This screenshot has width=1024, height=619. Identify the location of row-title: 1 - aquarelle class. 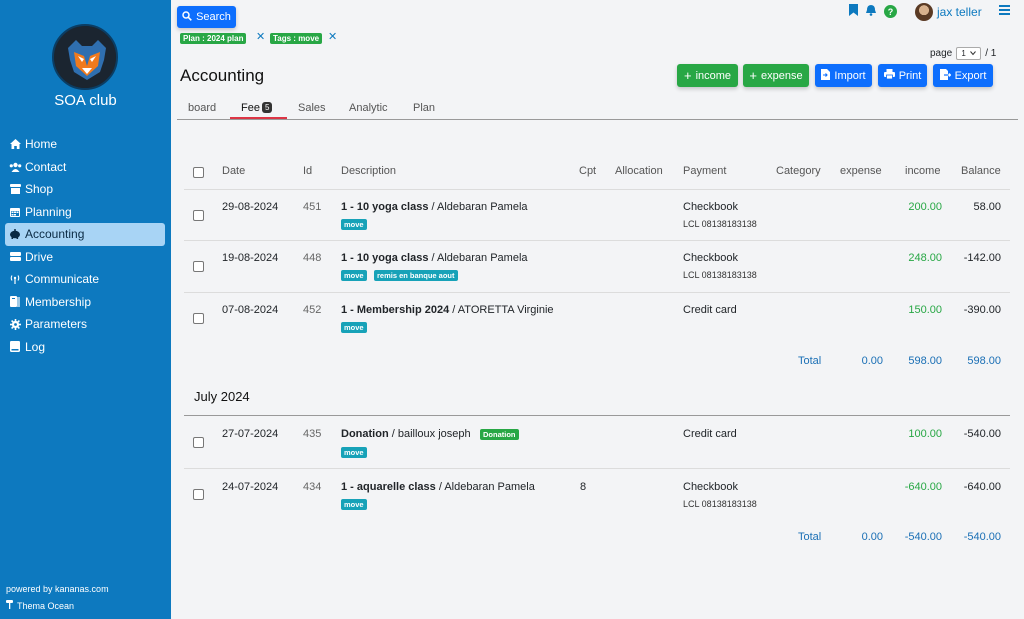
(388, 487).